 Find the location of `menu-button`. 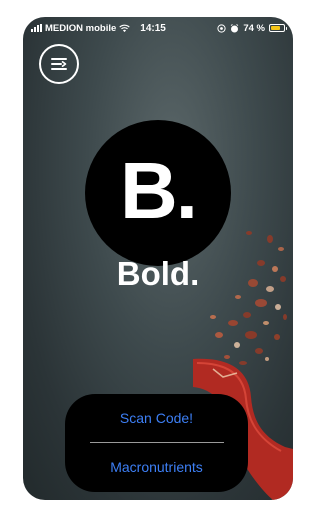

menu-button is located at coordinates (59, 64).